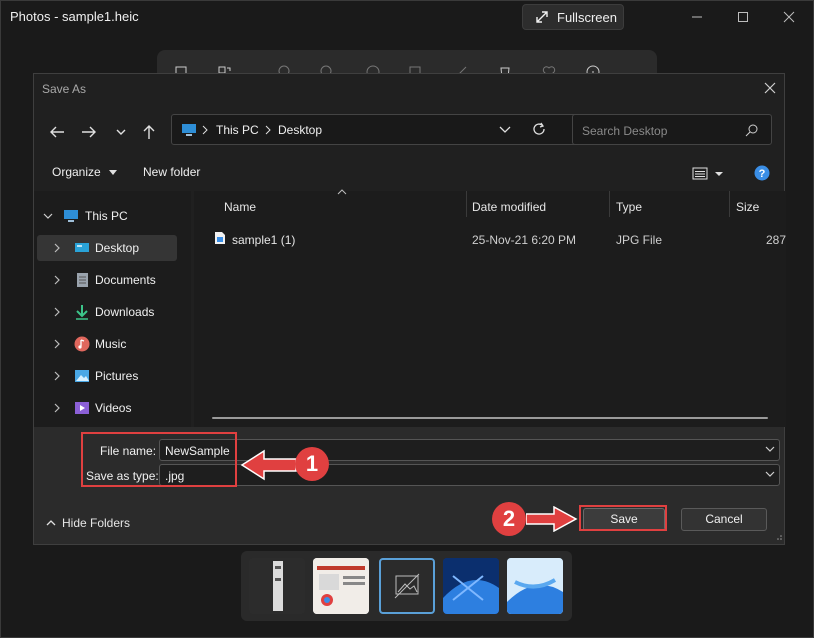  Describe the element at coordinates (57, 132) in the screenshot. I see `back-arrow-icon` at that location.